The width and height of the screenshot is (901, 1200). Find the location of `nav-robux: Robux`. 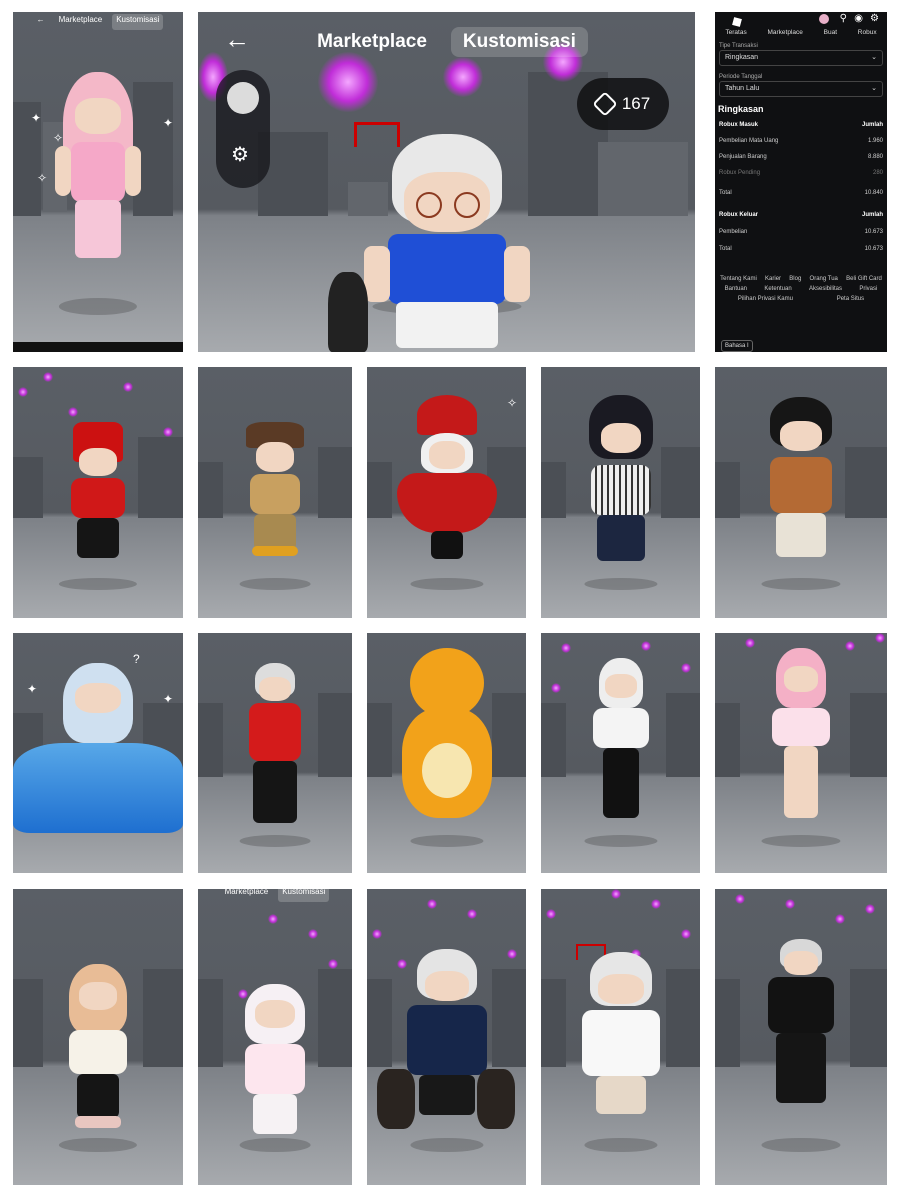

nav-robux: Robux is located at coordinates (867, 32).